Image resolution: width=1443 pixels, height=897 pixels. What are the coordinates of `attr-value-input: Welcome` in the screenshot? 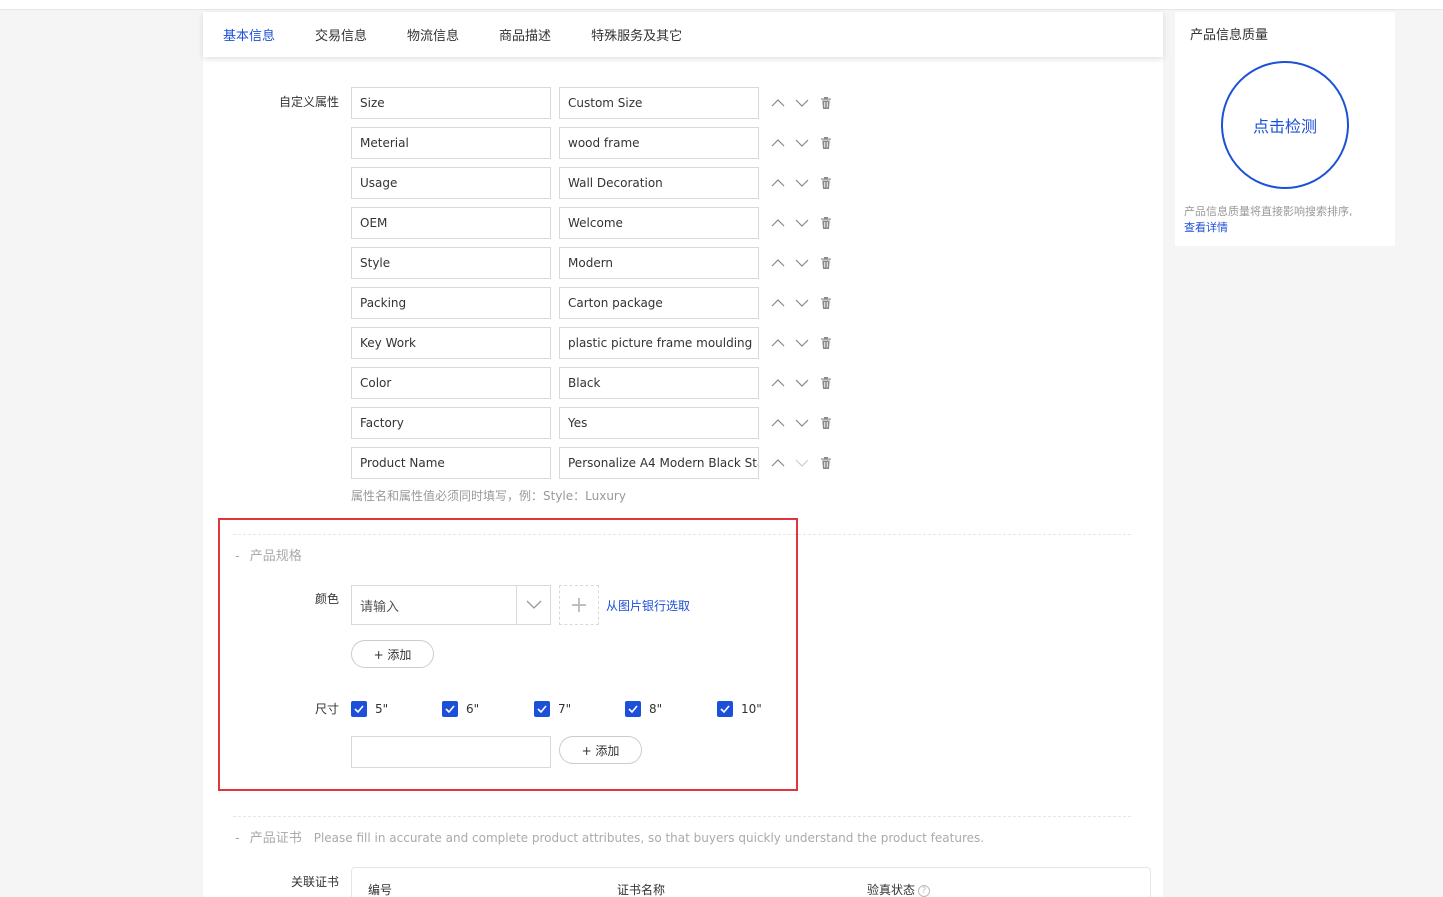 It's located at (659, 223).